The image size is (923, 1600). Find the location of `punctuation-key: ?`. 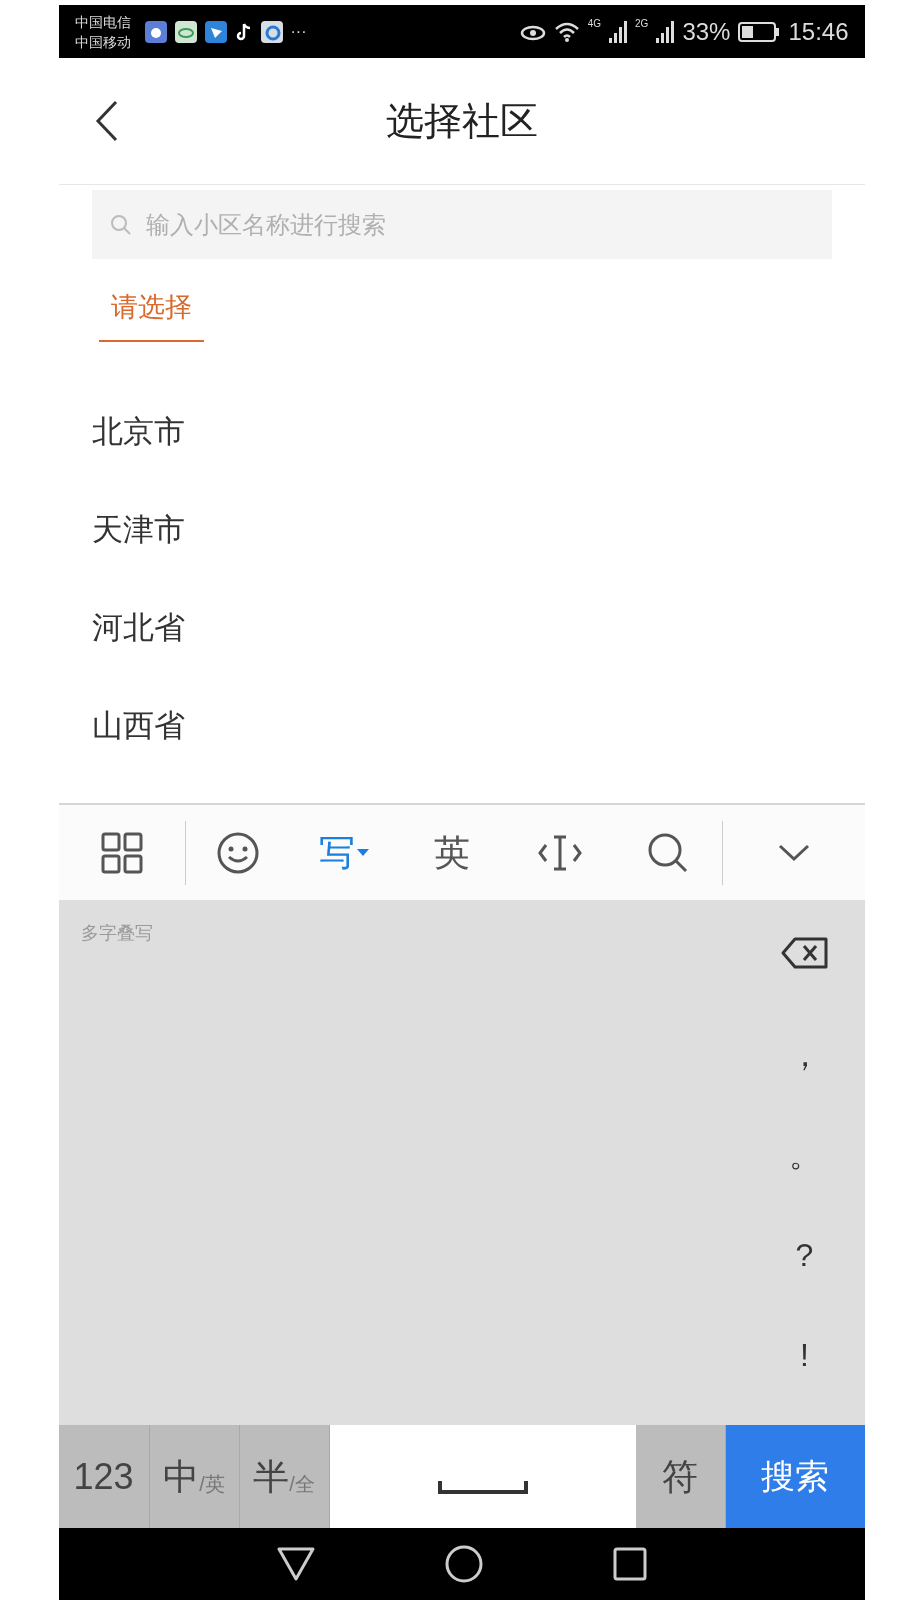

punctuation-key: ? is located at coordinates (804, 1255).